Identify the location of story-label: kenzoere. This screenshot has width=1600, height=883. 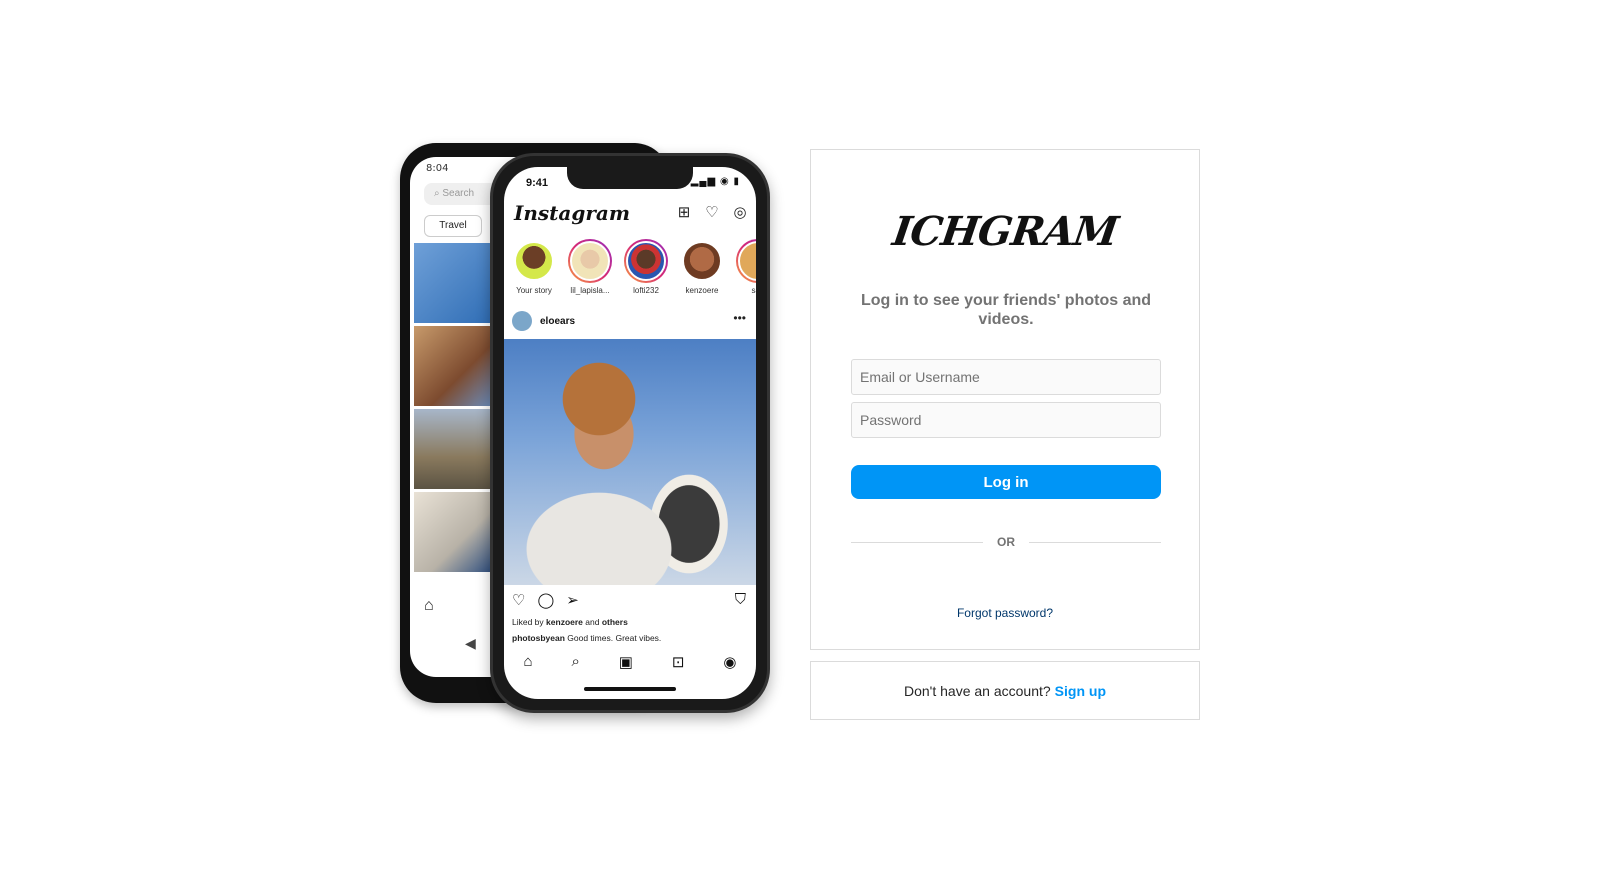
(702, 290).